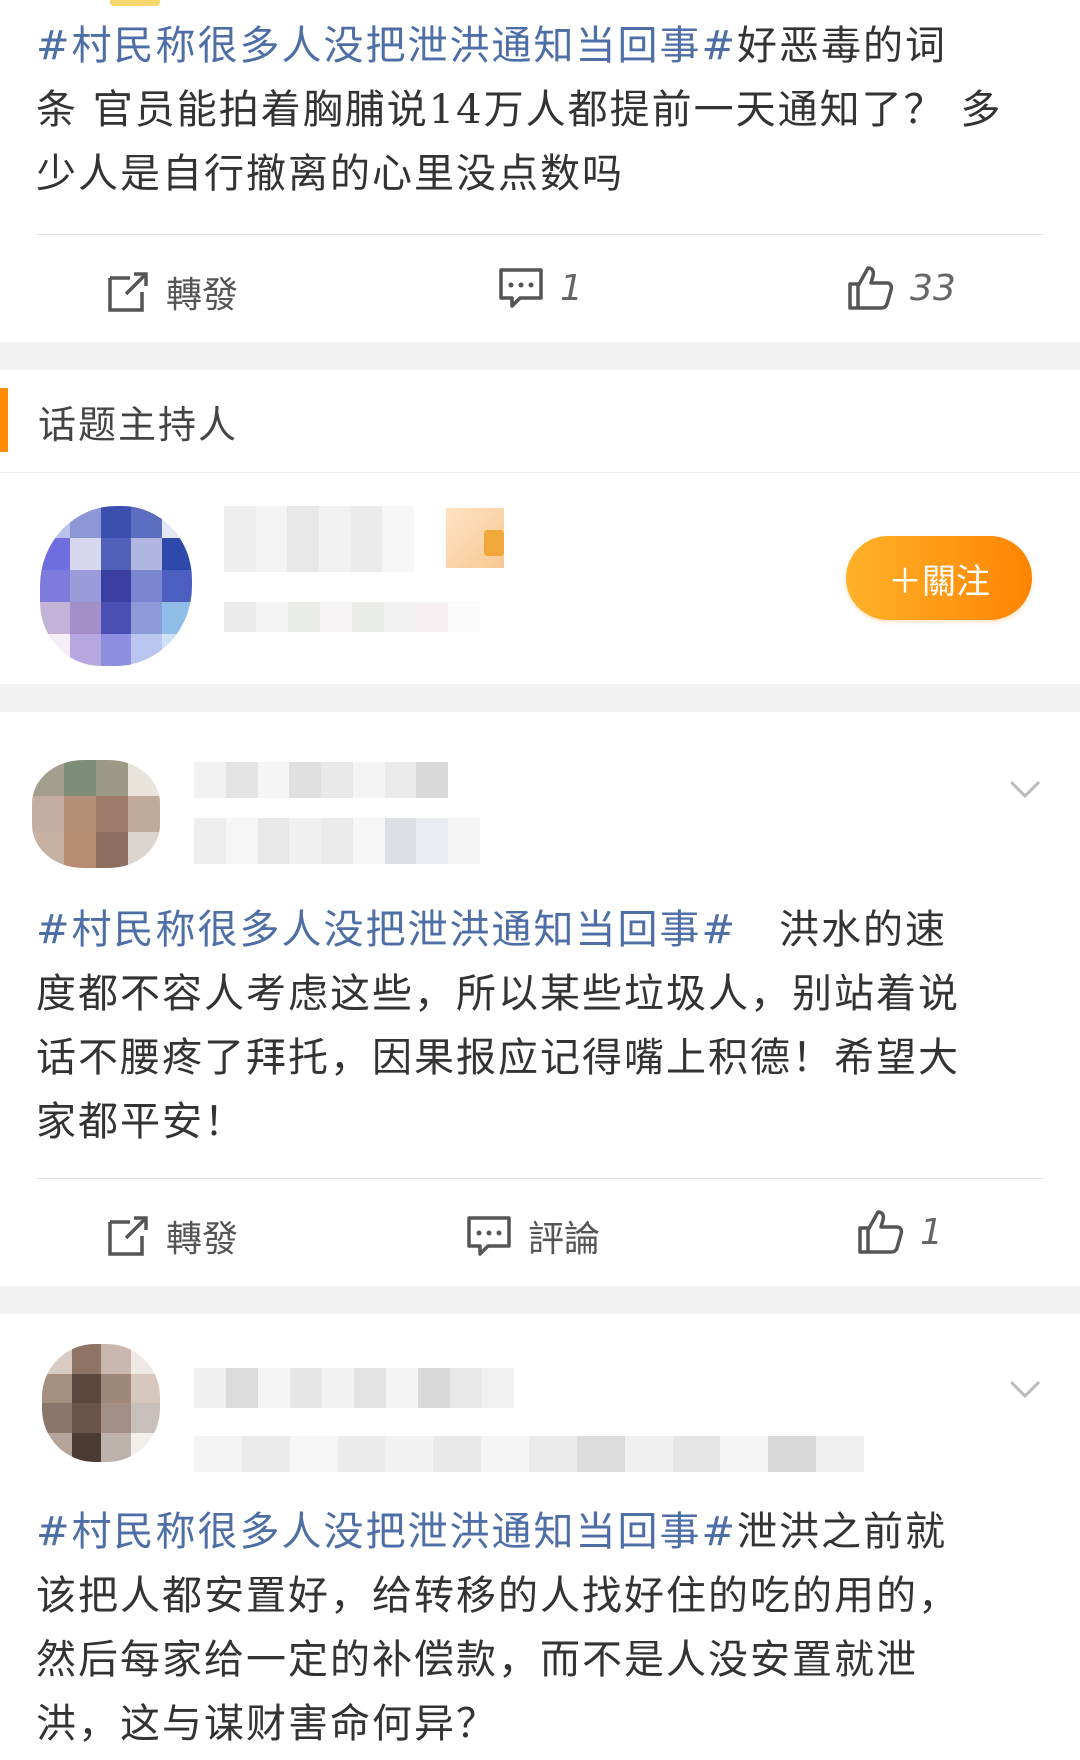  I want to click on post-1-repost-button: 轉發, so click(172, 292).